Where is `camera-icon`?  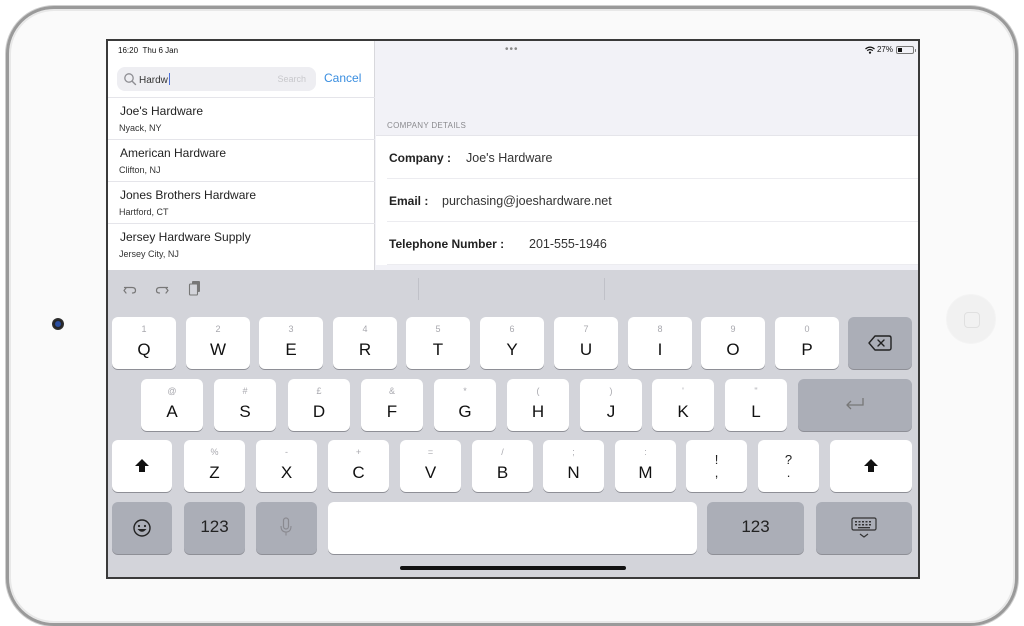 camera-icon is located at coordinates (58, 324).